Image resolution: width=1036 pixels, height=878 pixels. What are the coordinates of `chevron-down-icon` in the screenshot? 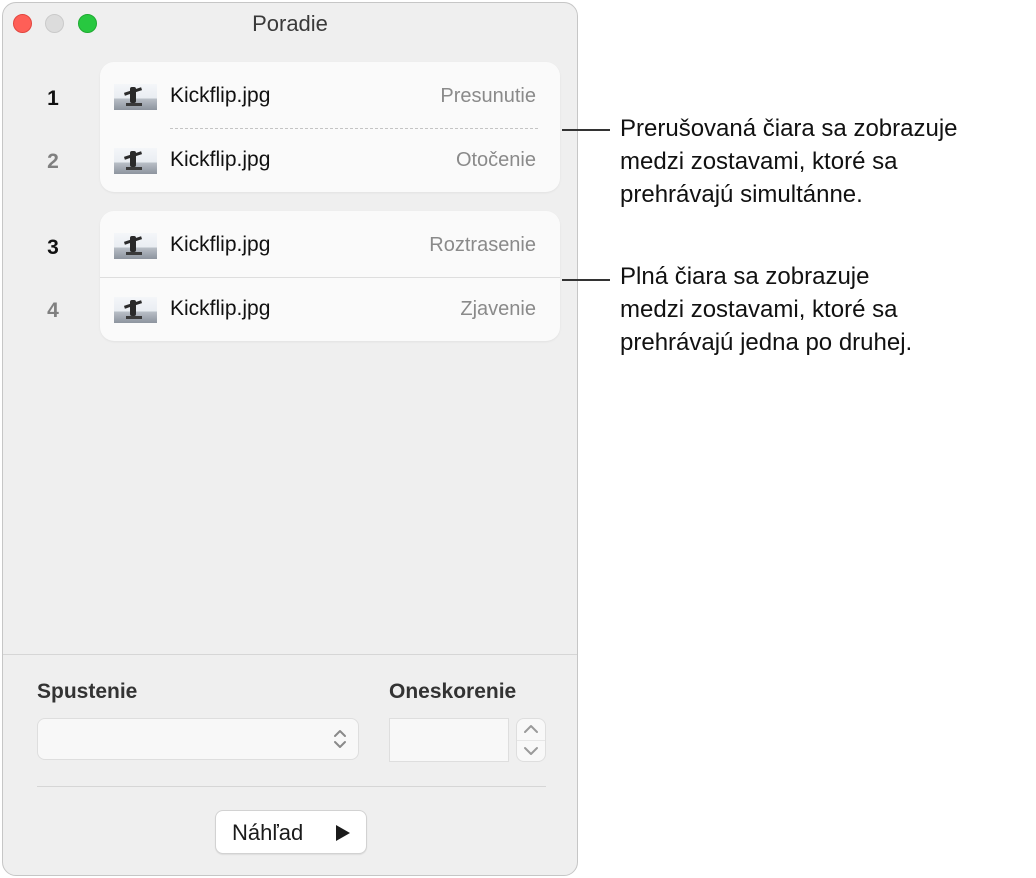 It's located at (531, 751).